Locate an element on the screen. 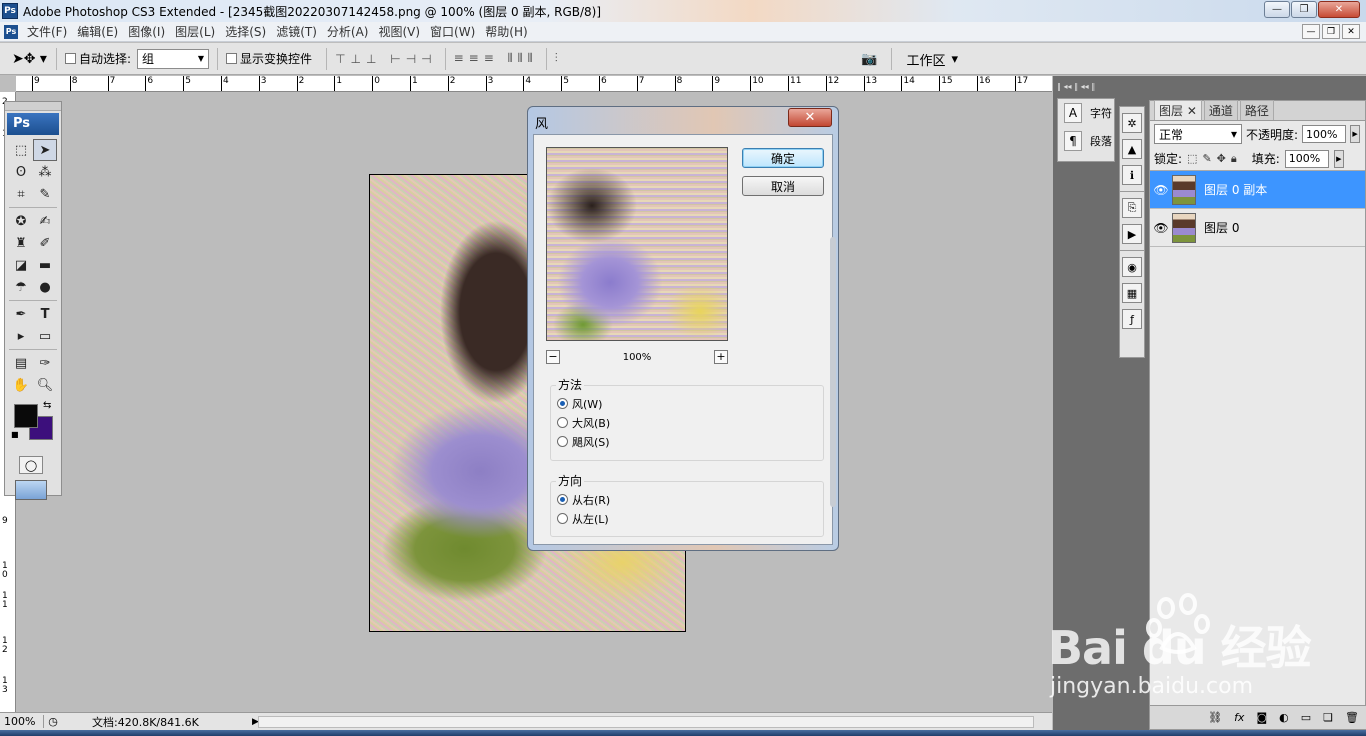 The image size is (1366, 736). history-icon: ⎘ is located at coordinates (1132, 208).